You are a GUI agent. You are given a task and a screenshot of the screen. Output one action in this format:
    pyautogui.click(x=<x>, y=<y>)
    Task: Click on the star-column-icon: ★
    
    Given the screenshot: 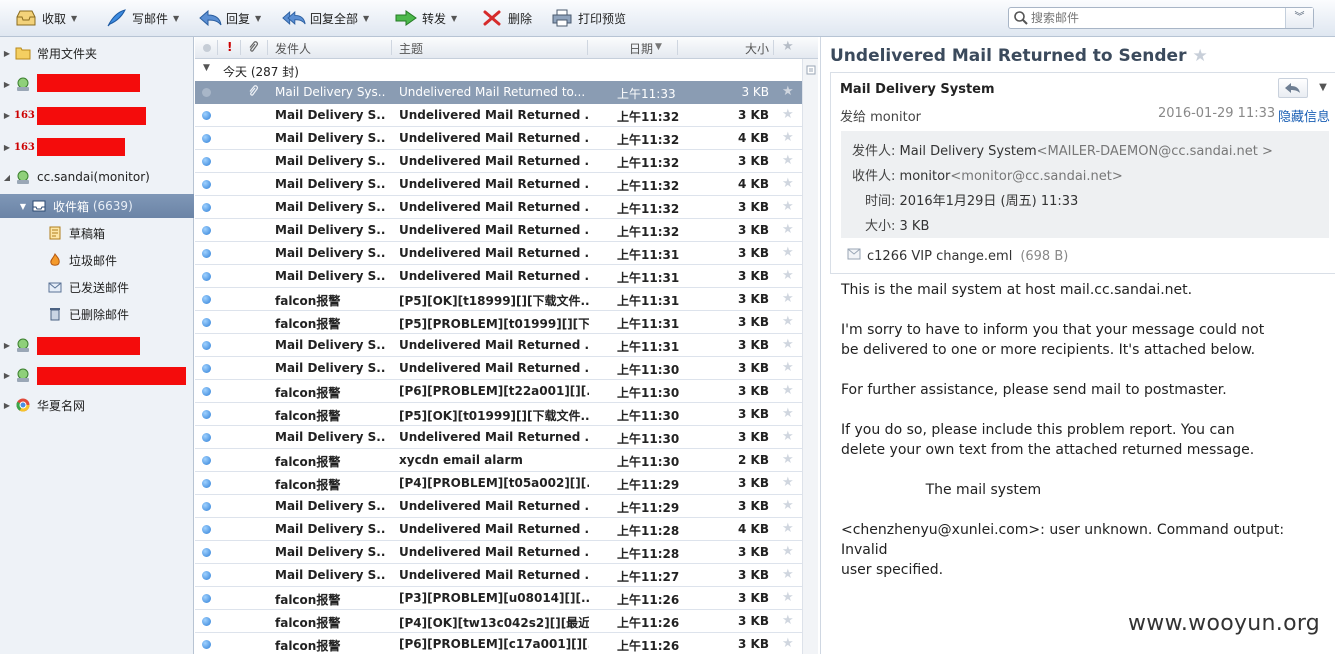 What is the action you would take?
    pyautogui.click(x=788, y=46)
    